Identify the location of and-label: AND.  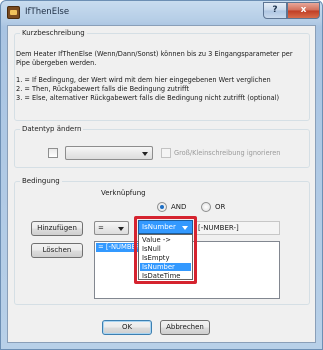
(179, 207).